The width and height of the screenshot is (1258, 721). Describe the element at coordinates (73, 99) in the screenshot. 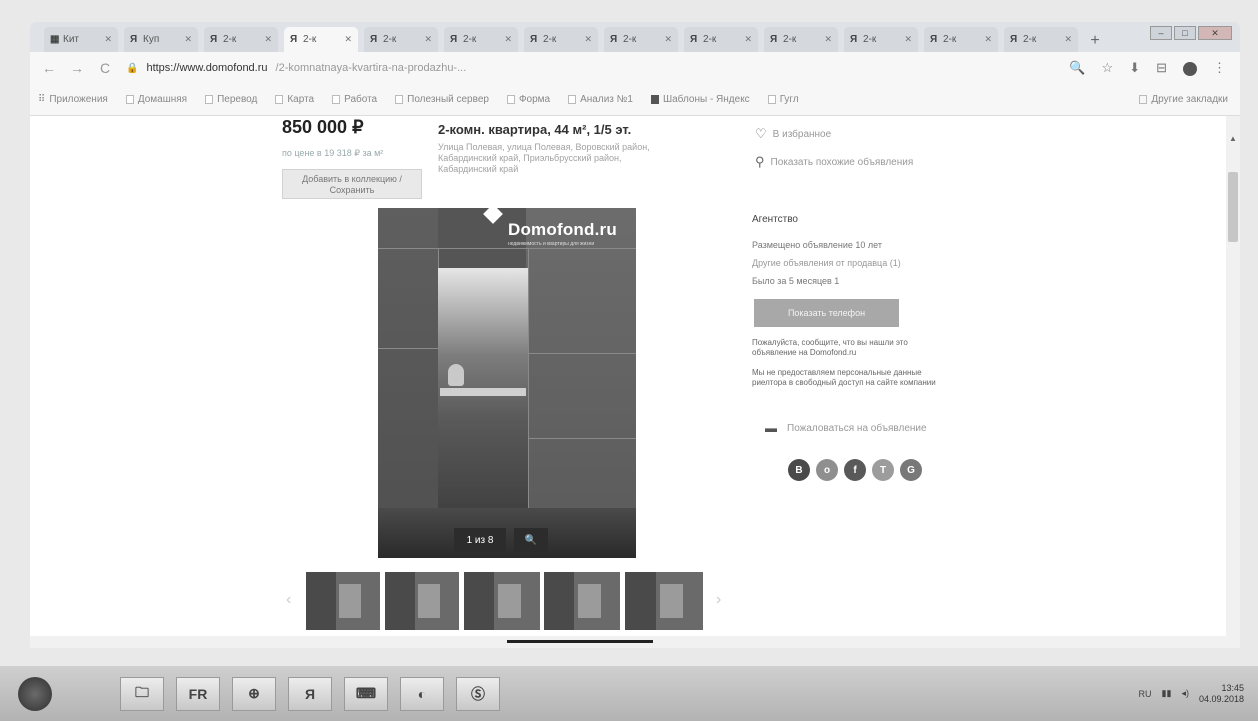

I see `bookmark-apps: ⠿ Приложения` at that location.